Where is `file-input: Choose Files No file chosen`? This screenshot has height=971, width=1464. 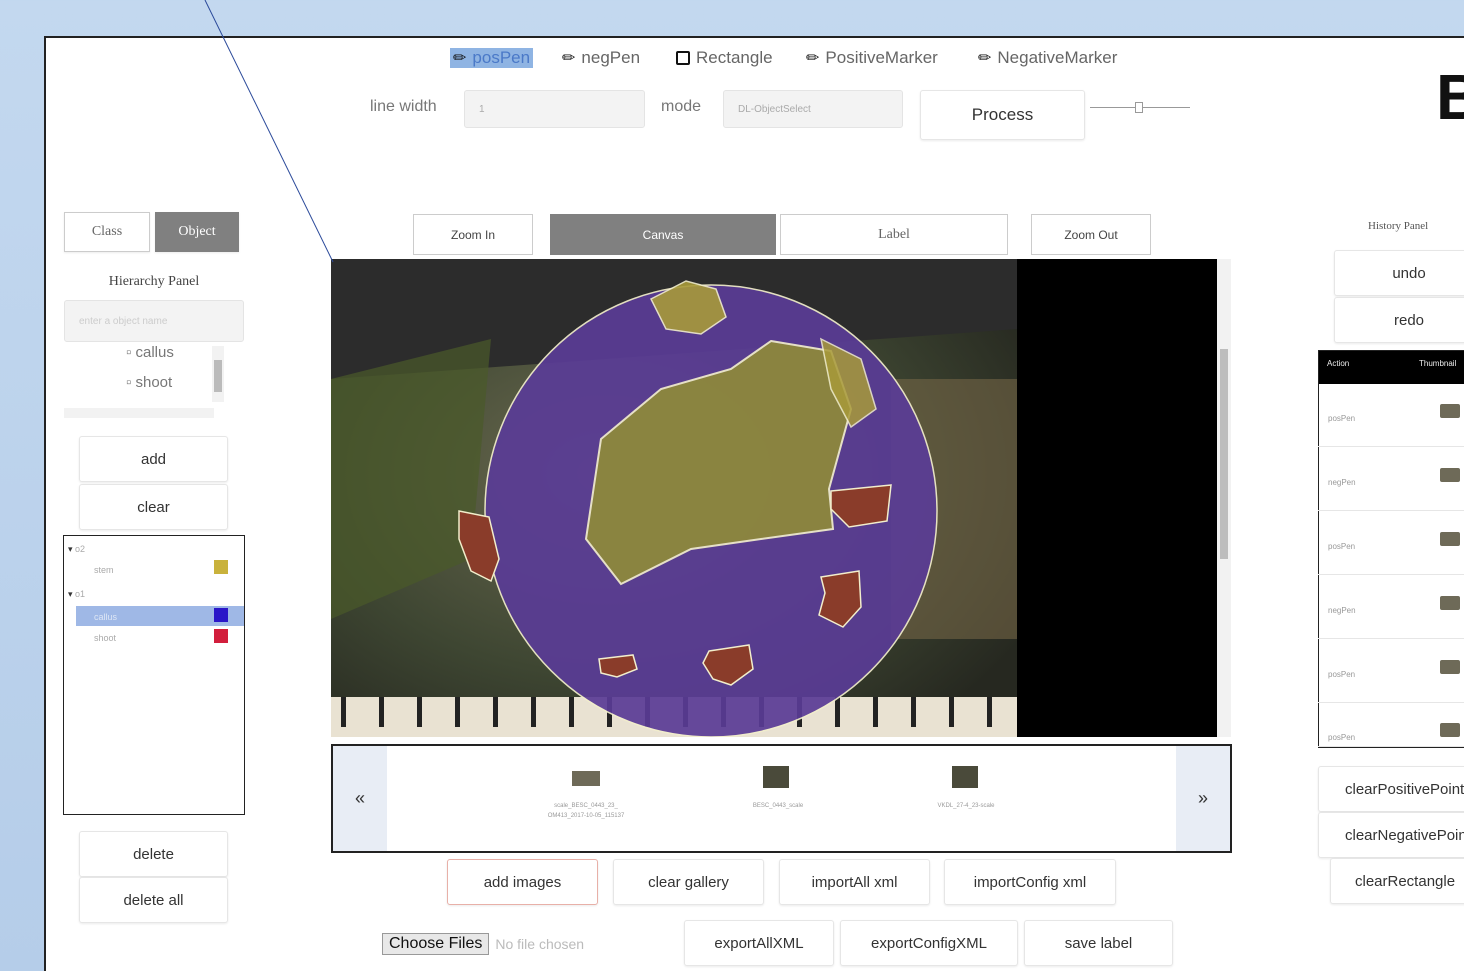
file-input: Choose Files No file chosen is located at coordinates (483, 944).